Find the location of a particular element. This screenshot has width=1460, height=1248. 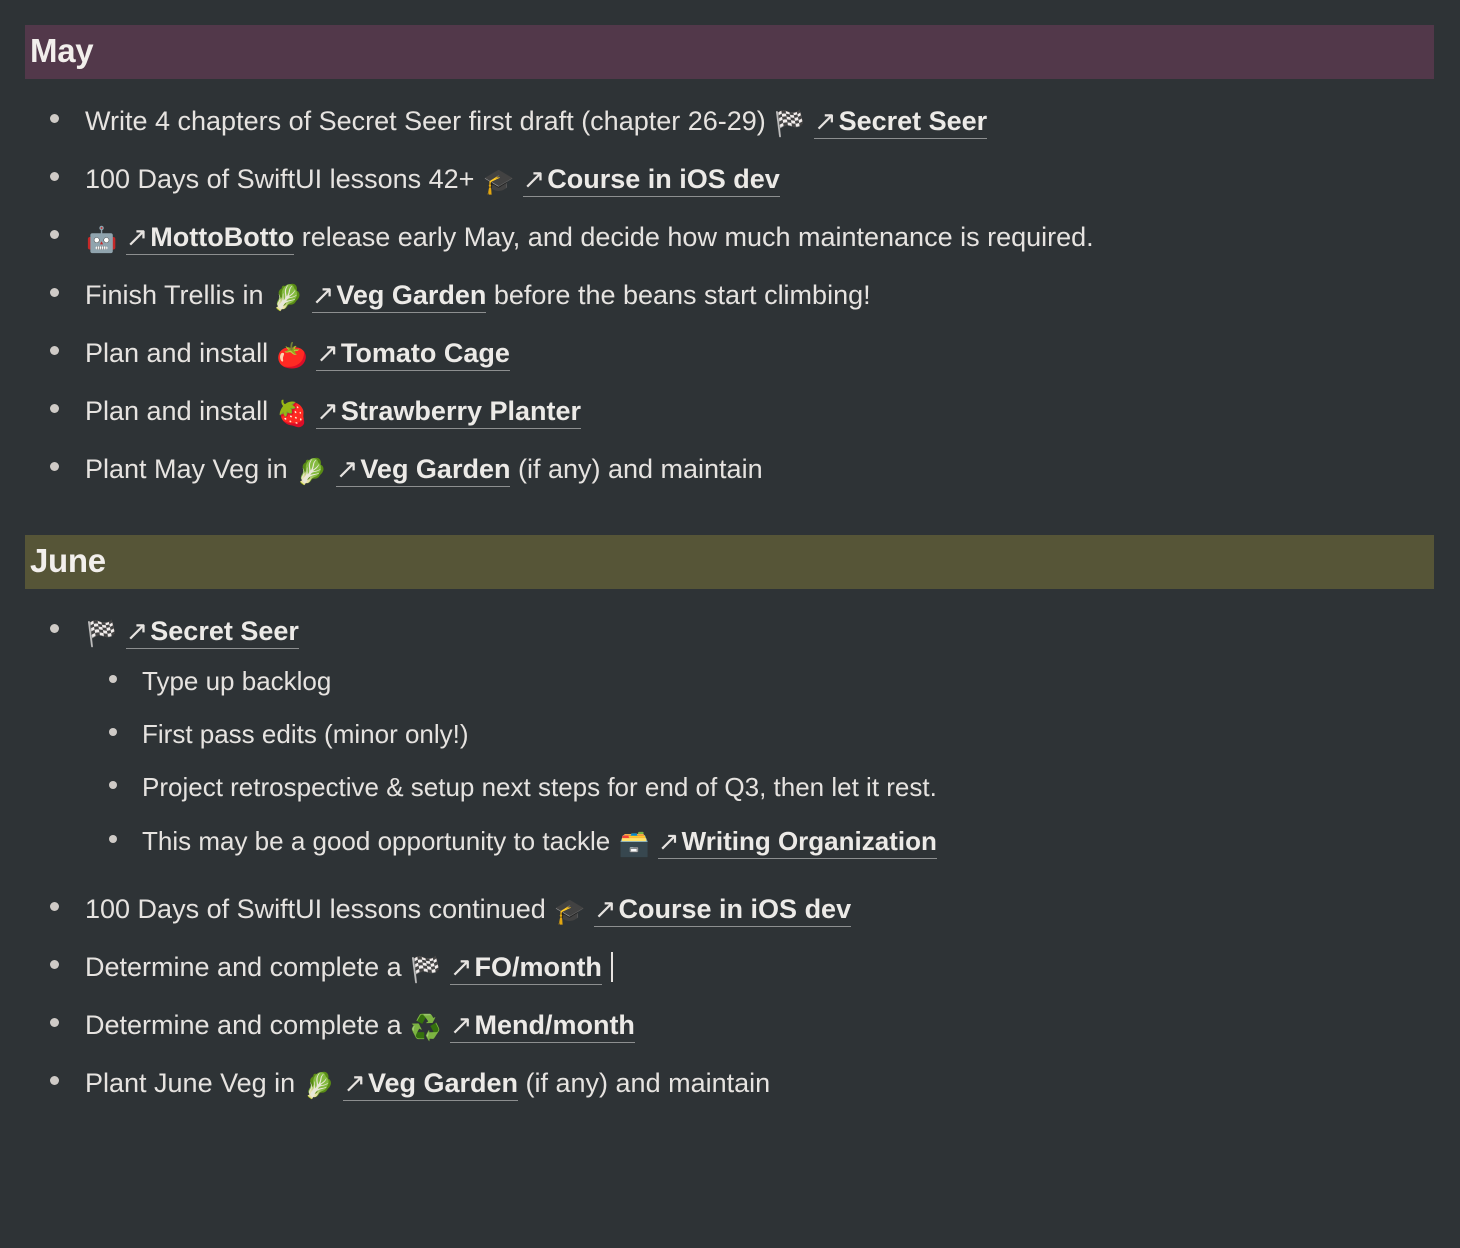

tomato-icon: 🍅 is located at coordinates (292, 355).